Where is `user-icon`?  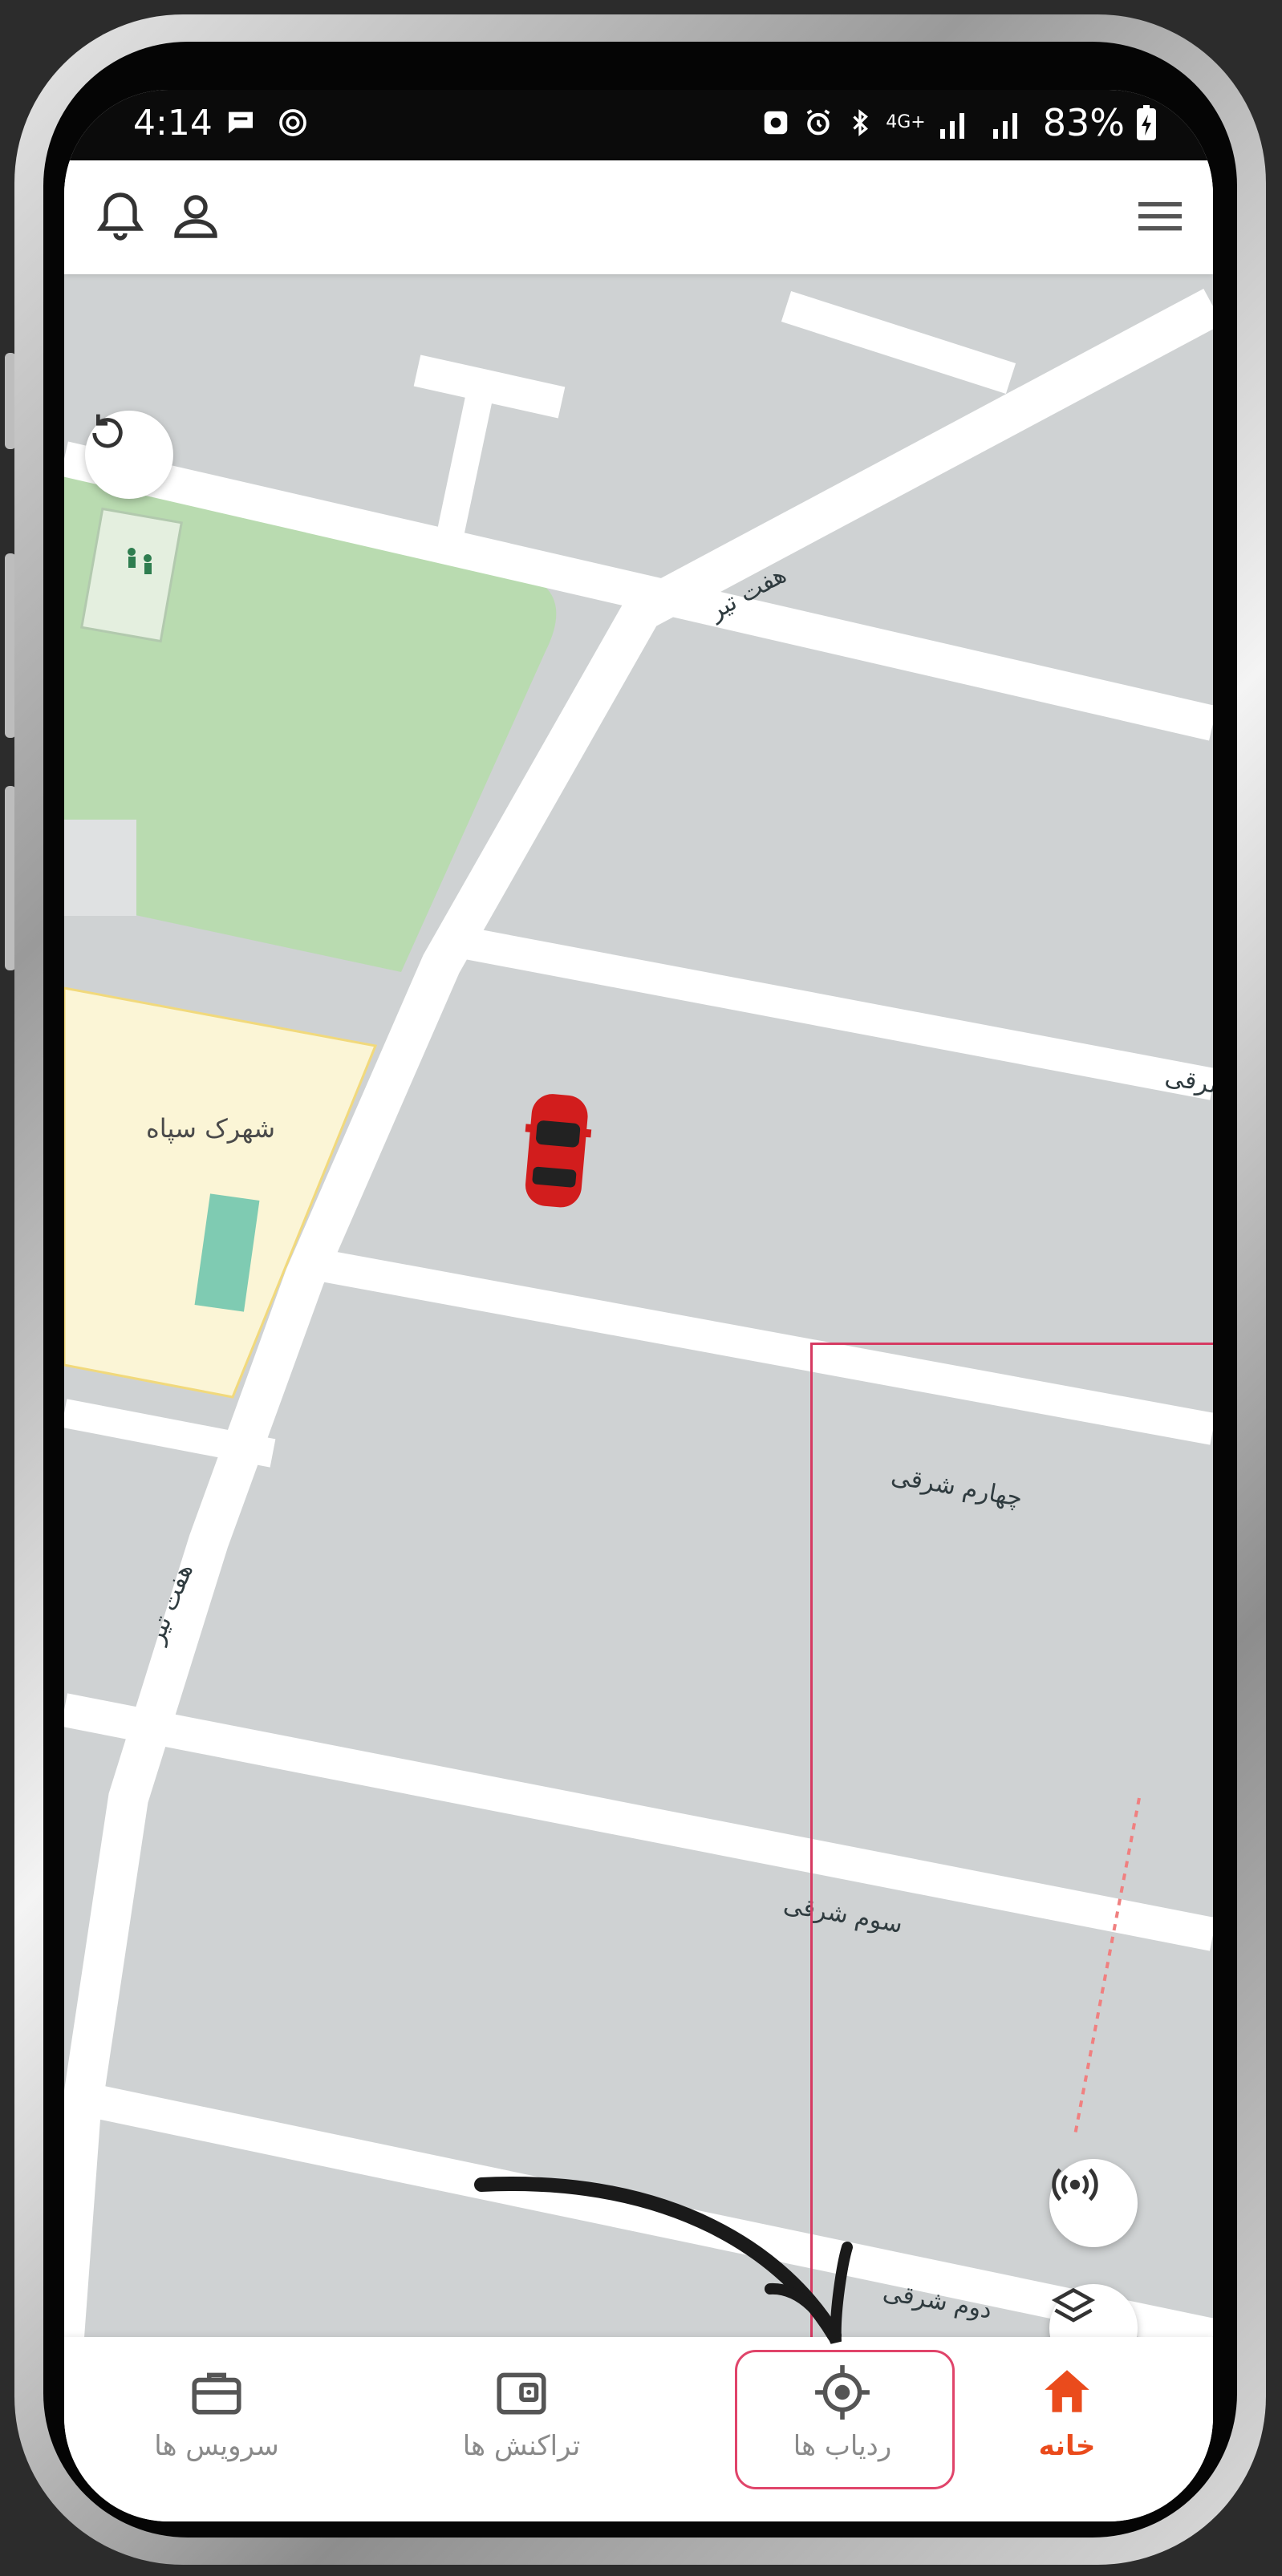
user-icon is located at coordinates (196, 216).